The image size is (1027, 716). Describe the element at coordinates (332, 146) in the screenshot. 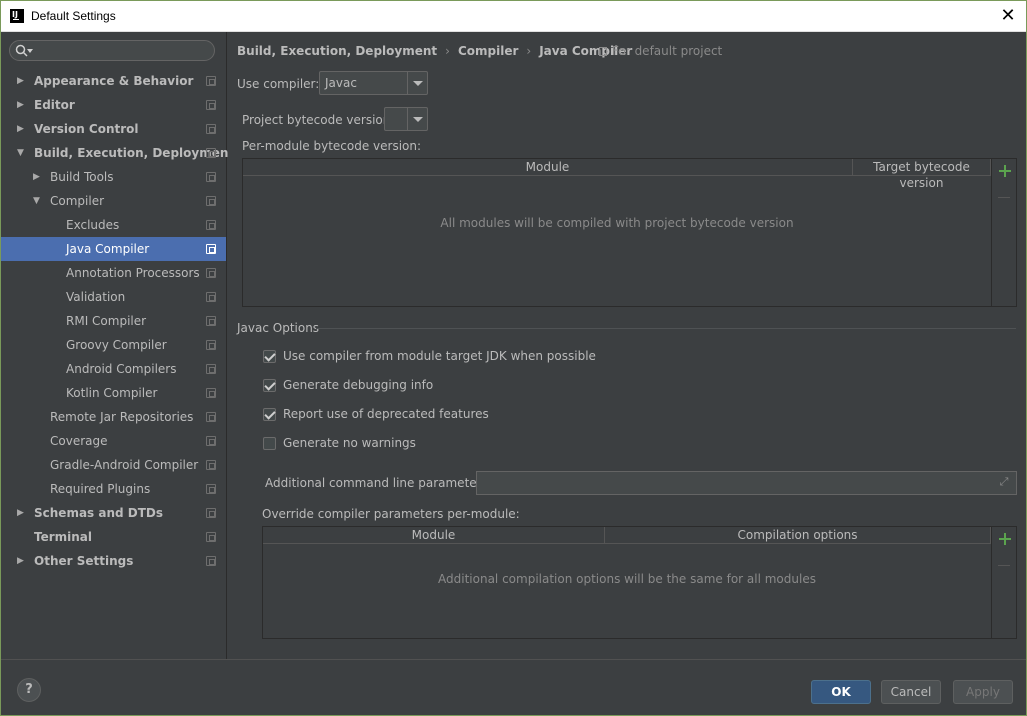

I see `per-module-bytecode-label: Per-module bytecode version:` at that location.